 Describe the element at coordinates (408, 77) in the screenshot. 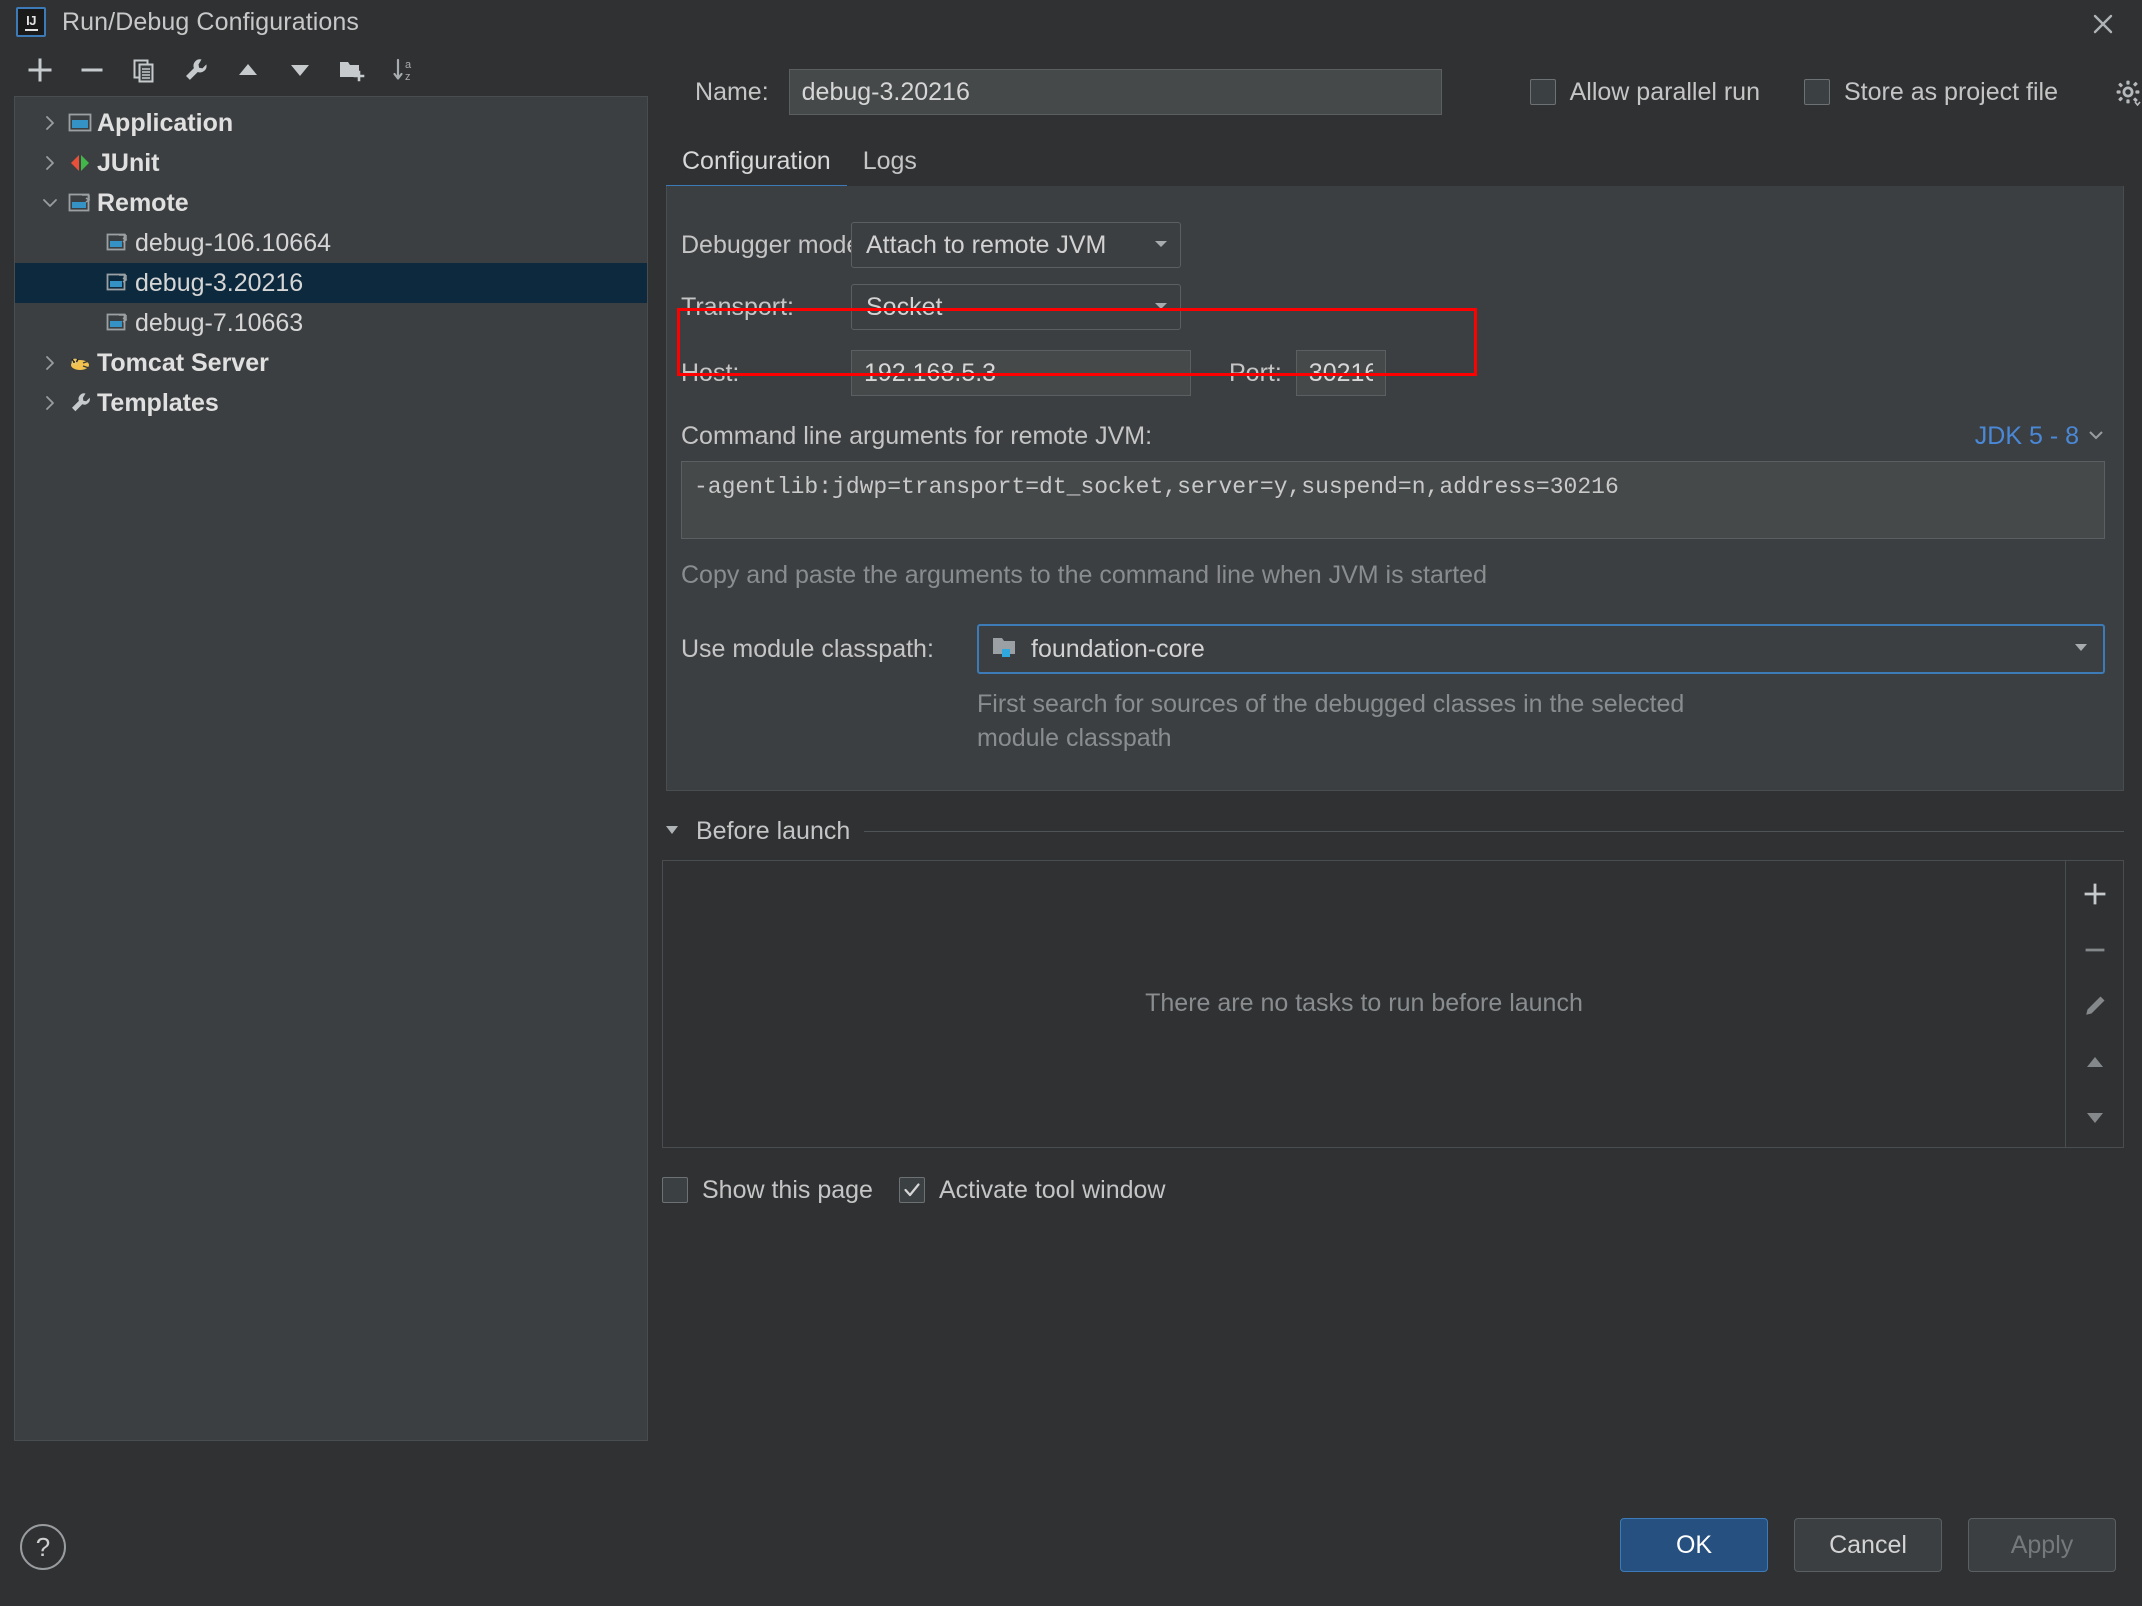

I see `svg-text: z` at that location.